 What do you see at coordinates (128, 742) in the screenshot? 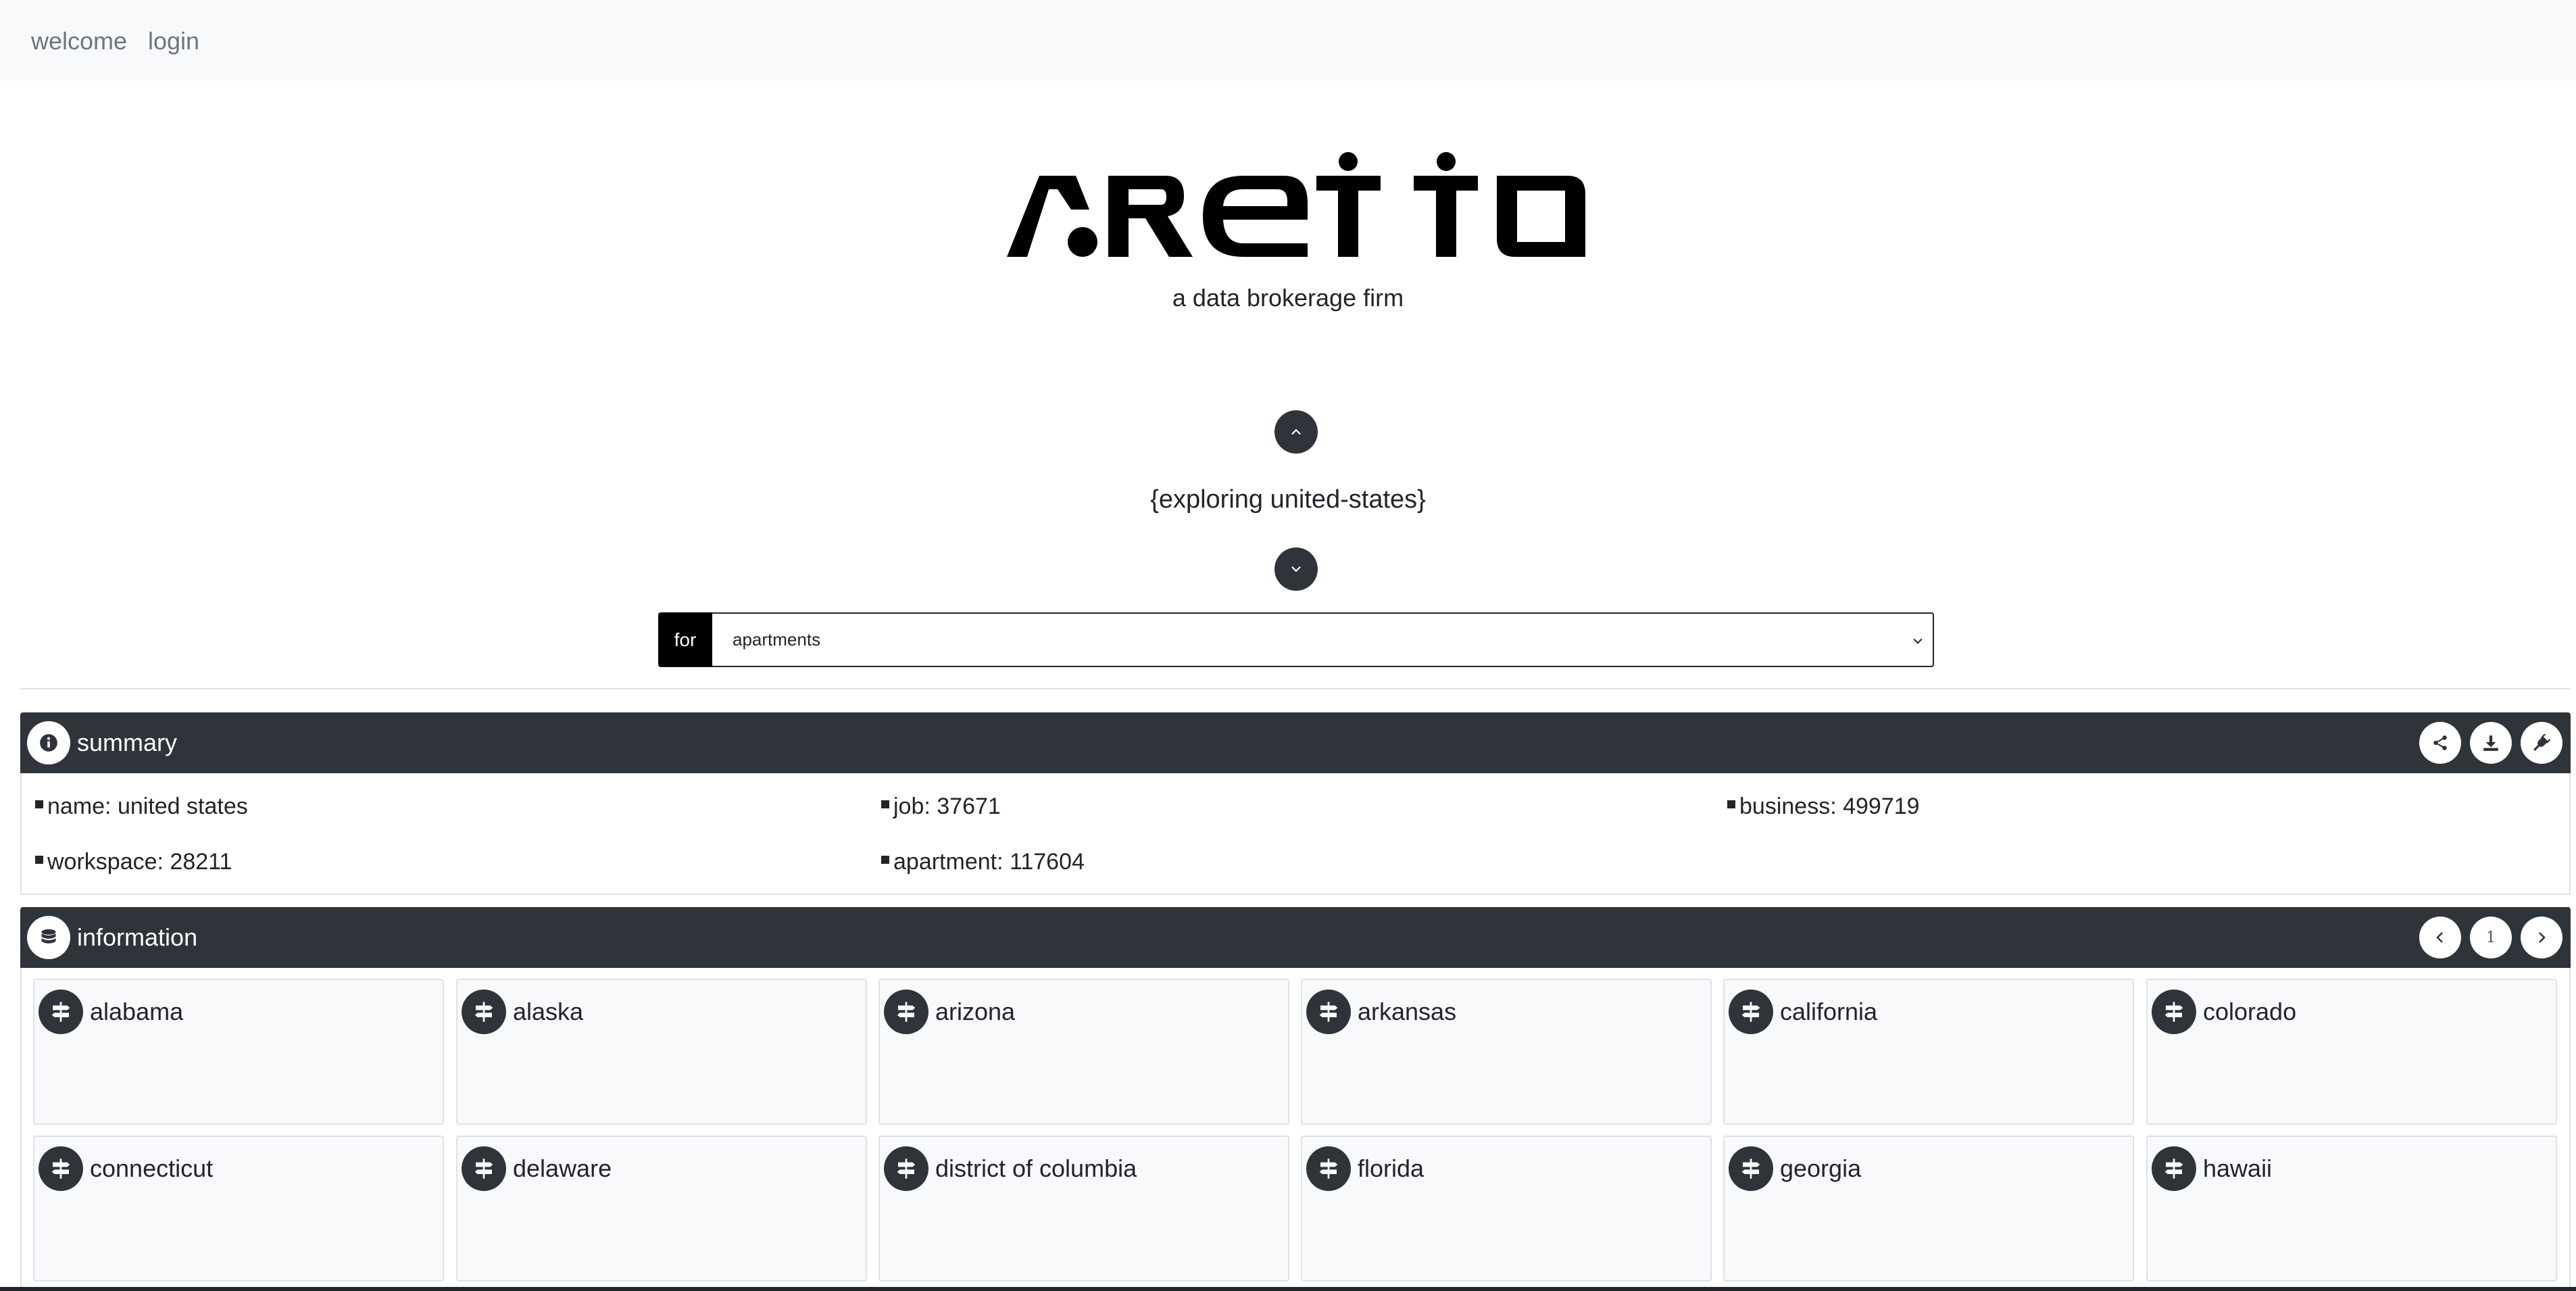
I see `summary-title: summary` at bounding box center [128, 742].